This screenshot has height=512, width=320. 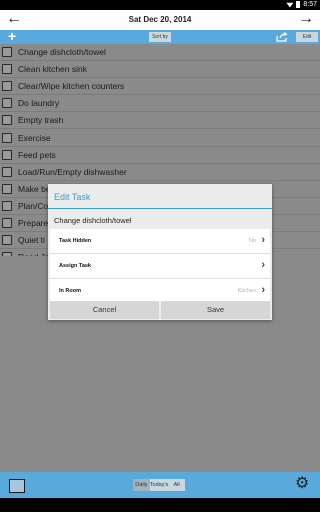 What do you see at coordinates (282, 37) in the screenshot?
I see `share-icon` at bounding box center [282, 37].